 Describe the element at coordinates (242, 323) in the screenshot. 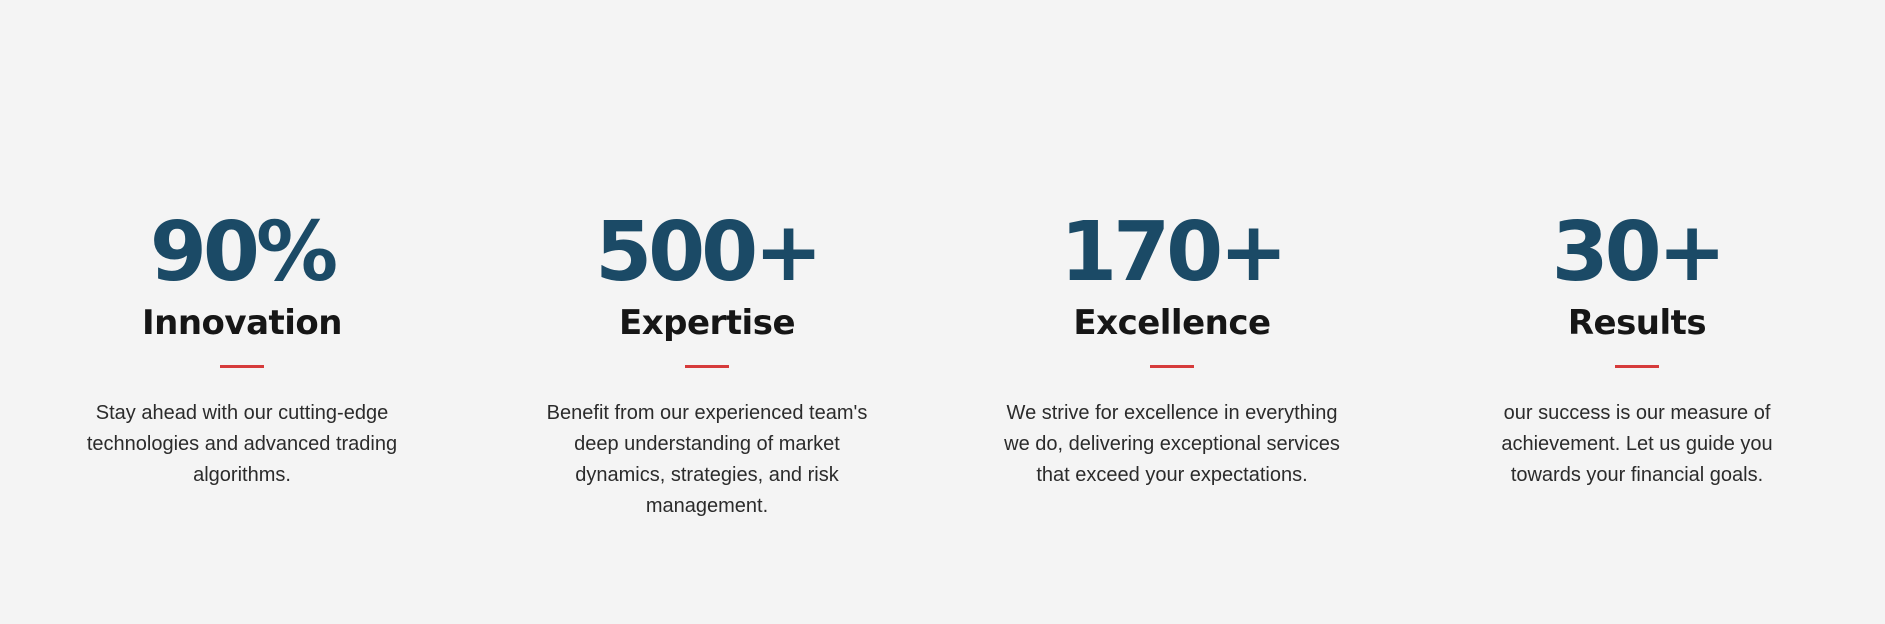

I see `stat-title: Innovation` at that location.